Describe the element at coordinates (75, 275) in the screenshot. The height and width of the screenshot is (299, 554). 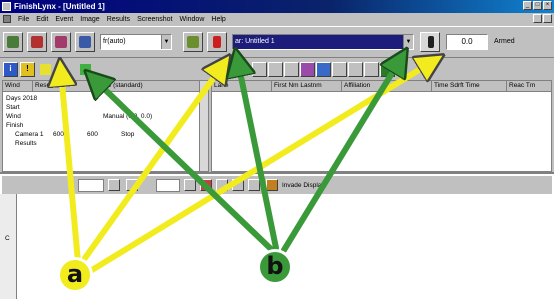
I see `callout-a-badge: a` at that location.